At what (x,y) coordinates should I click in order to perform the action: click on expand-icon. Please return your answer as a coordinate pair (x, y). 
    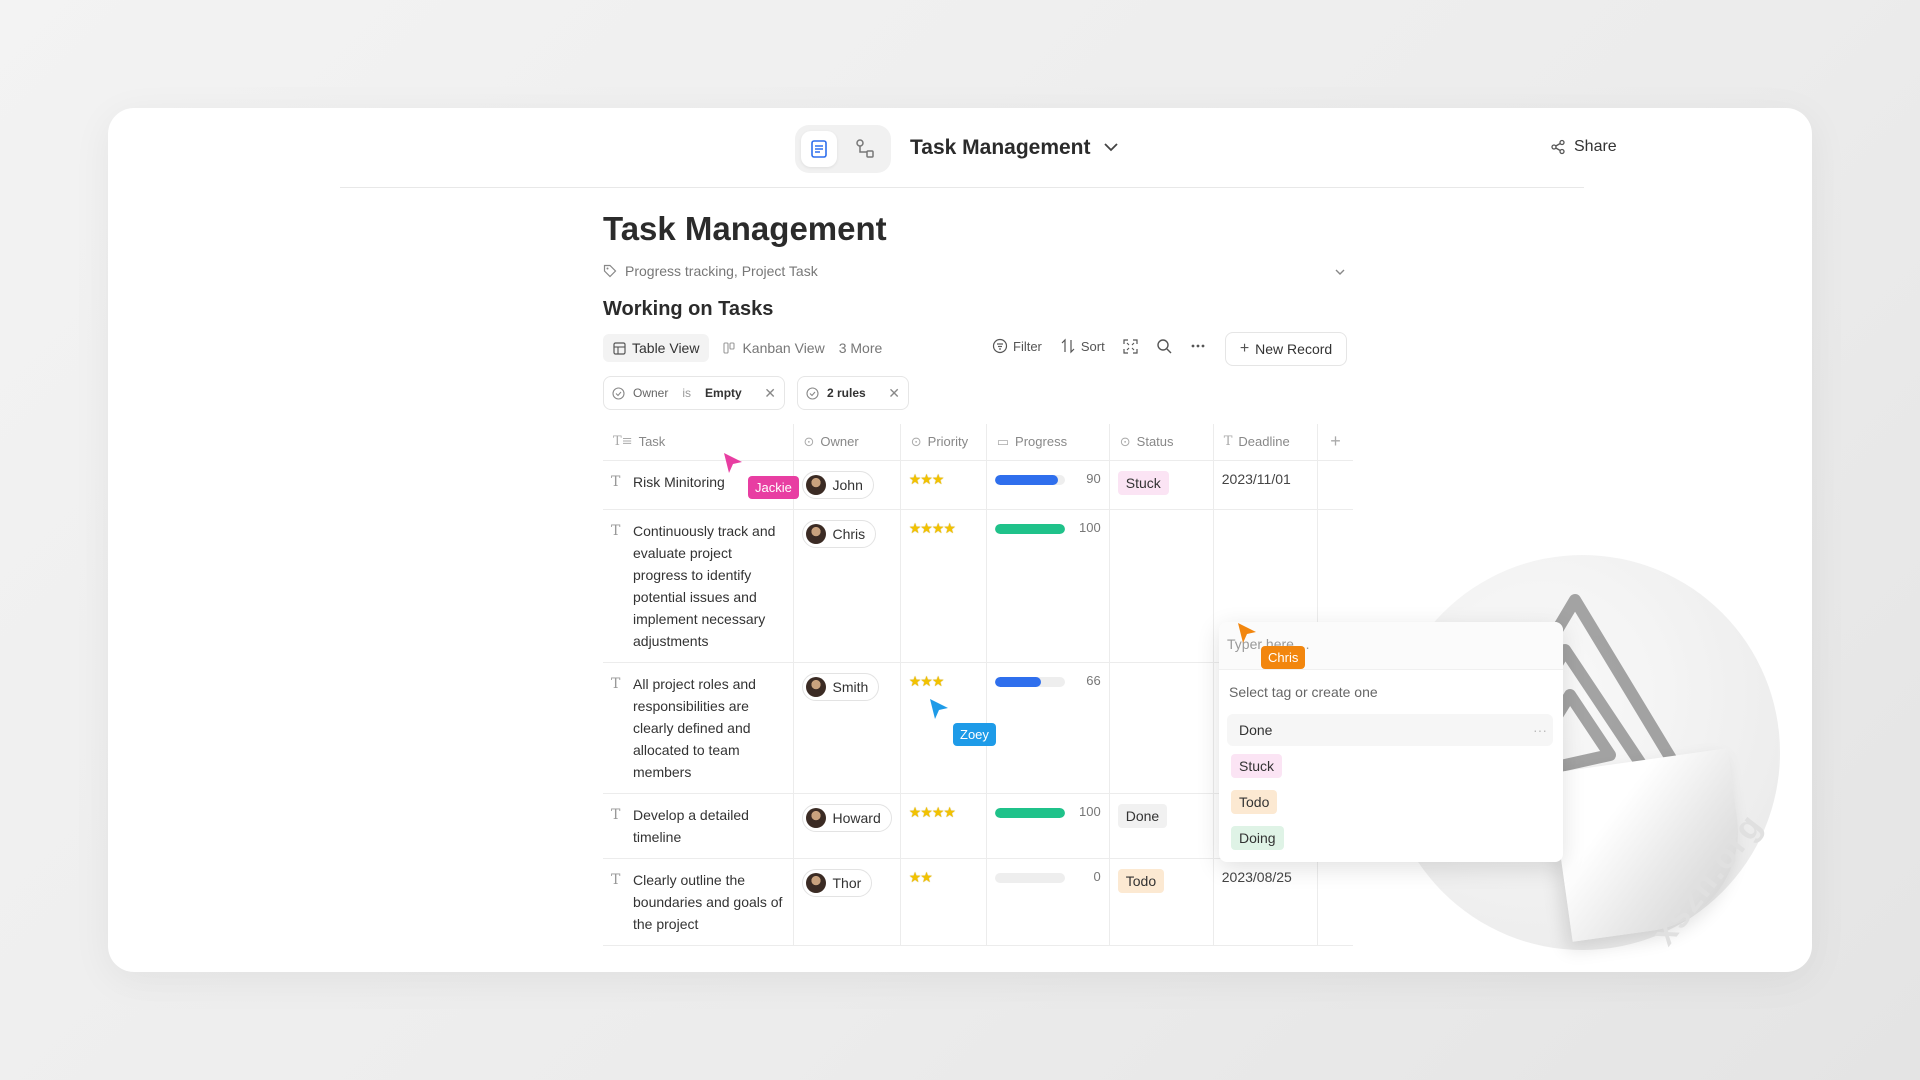
    Looking at the image, I should click on (1130, 346).